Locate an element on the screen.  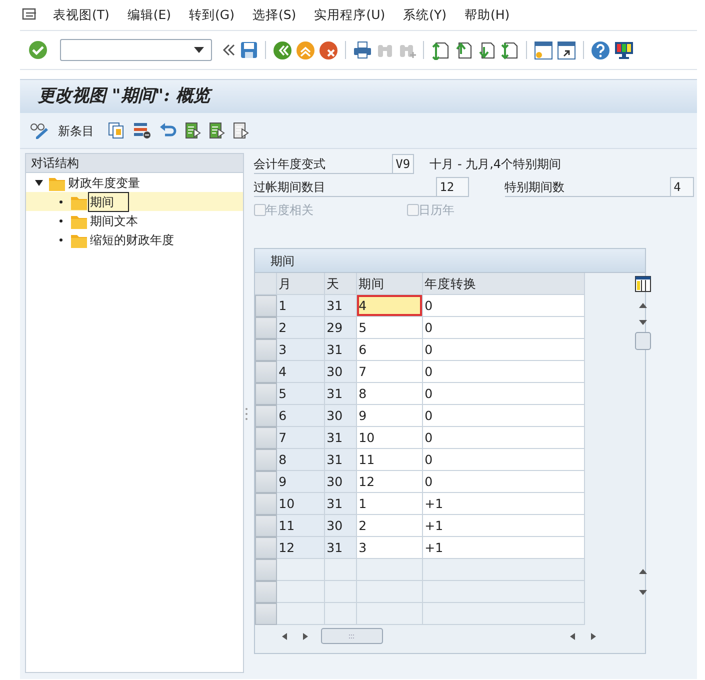
deselect-all-icon is located at coordinates (241, 130).